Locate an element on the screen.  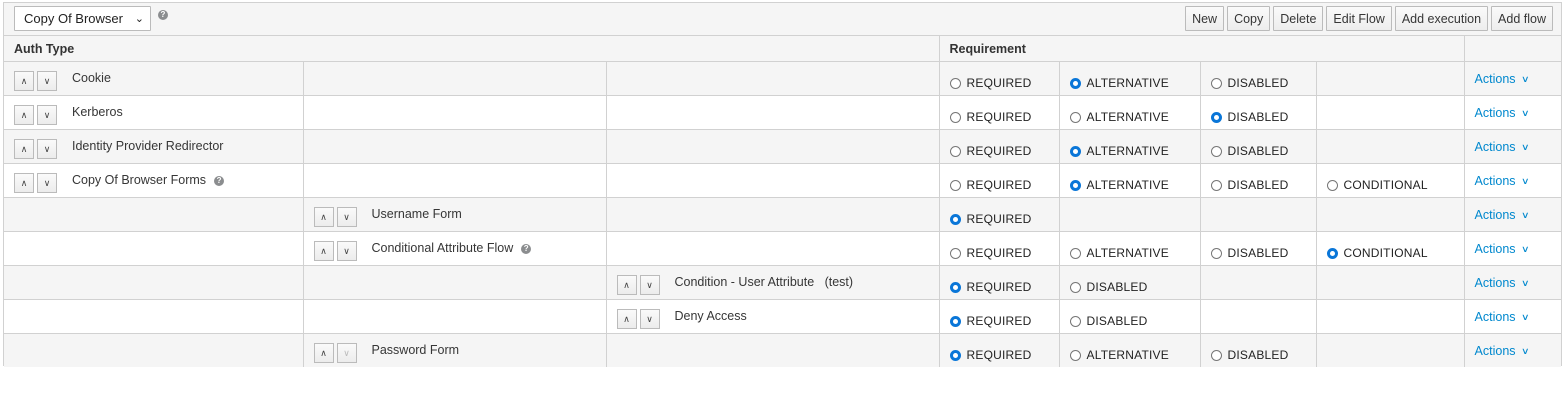
copy-button: Copy is located at coordinates (1249, 18).